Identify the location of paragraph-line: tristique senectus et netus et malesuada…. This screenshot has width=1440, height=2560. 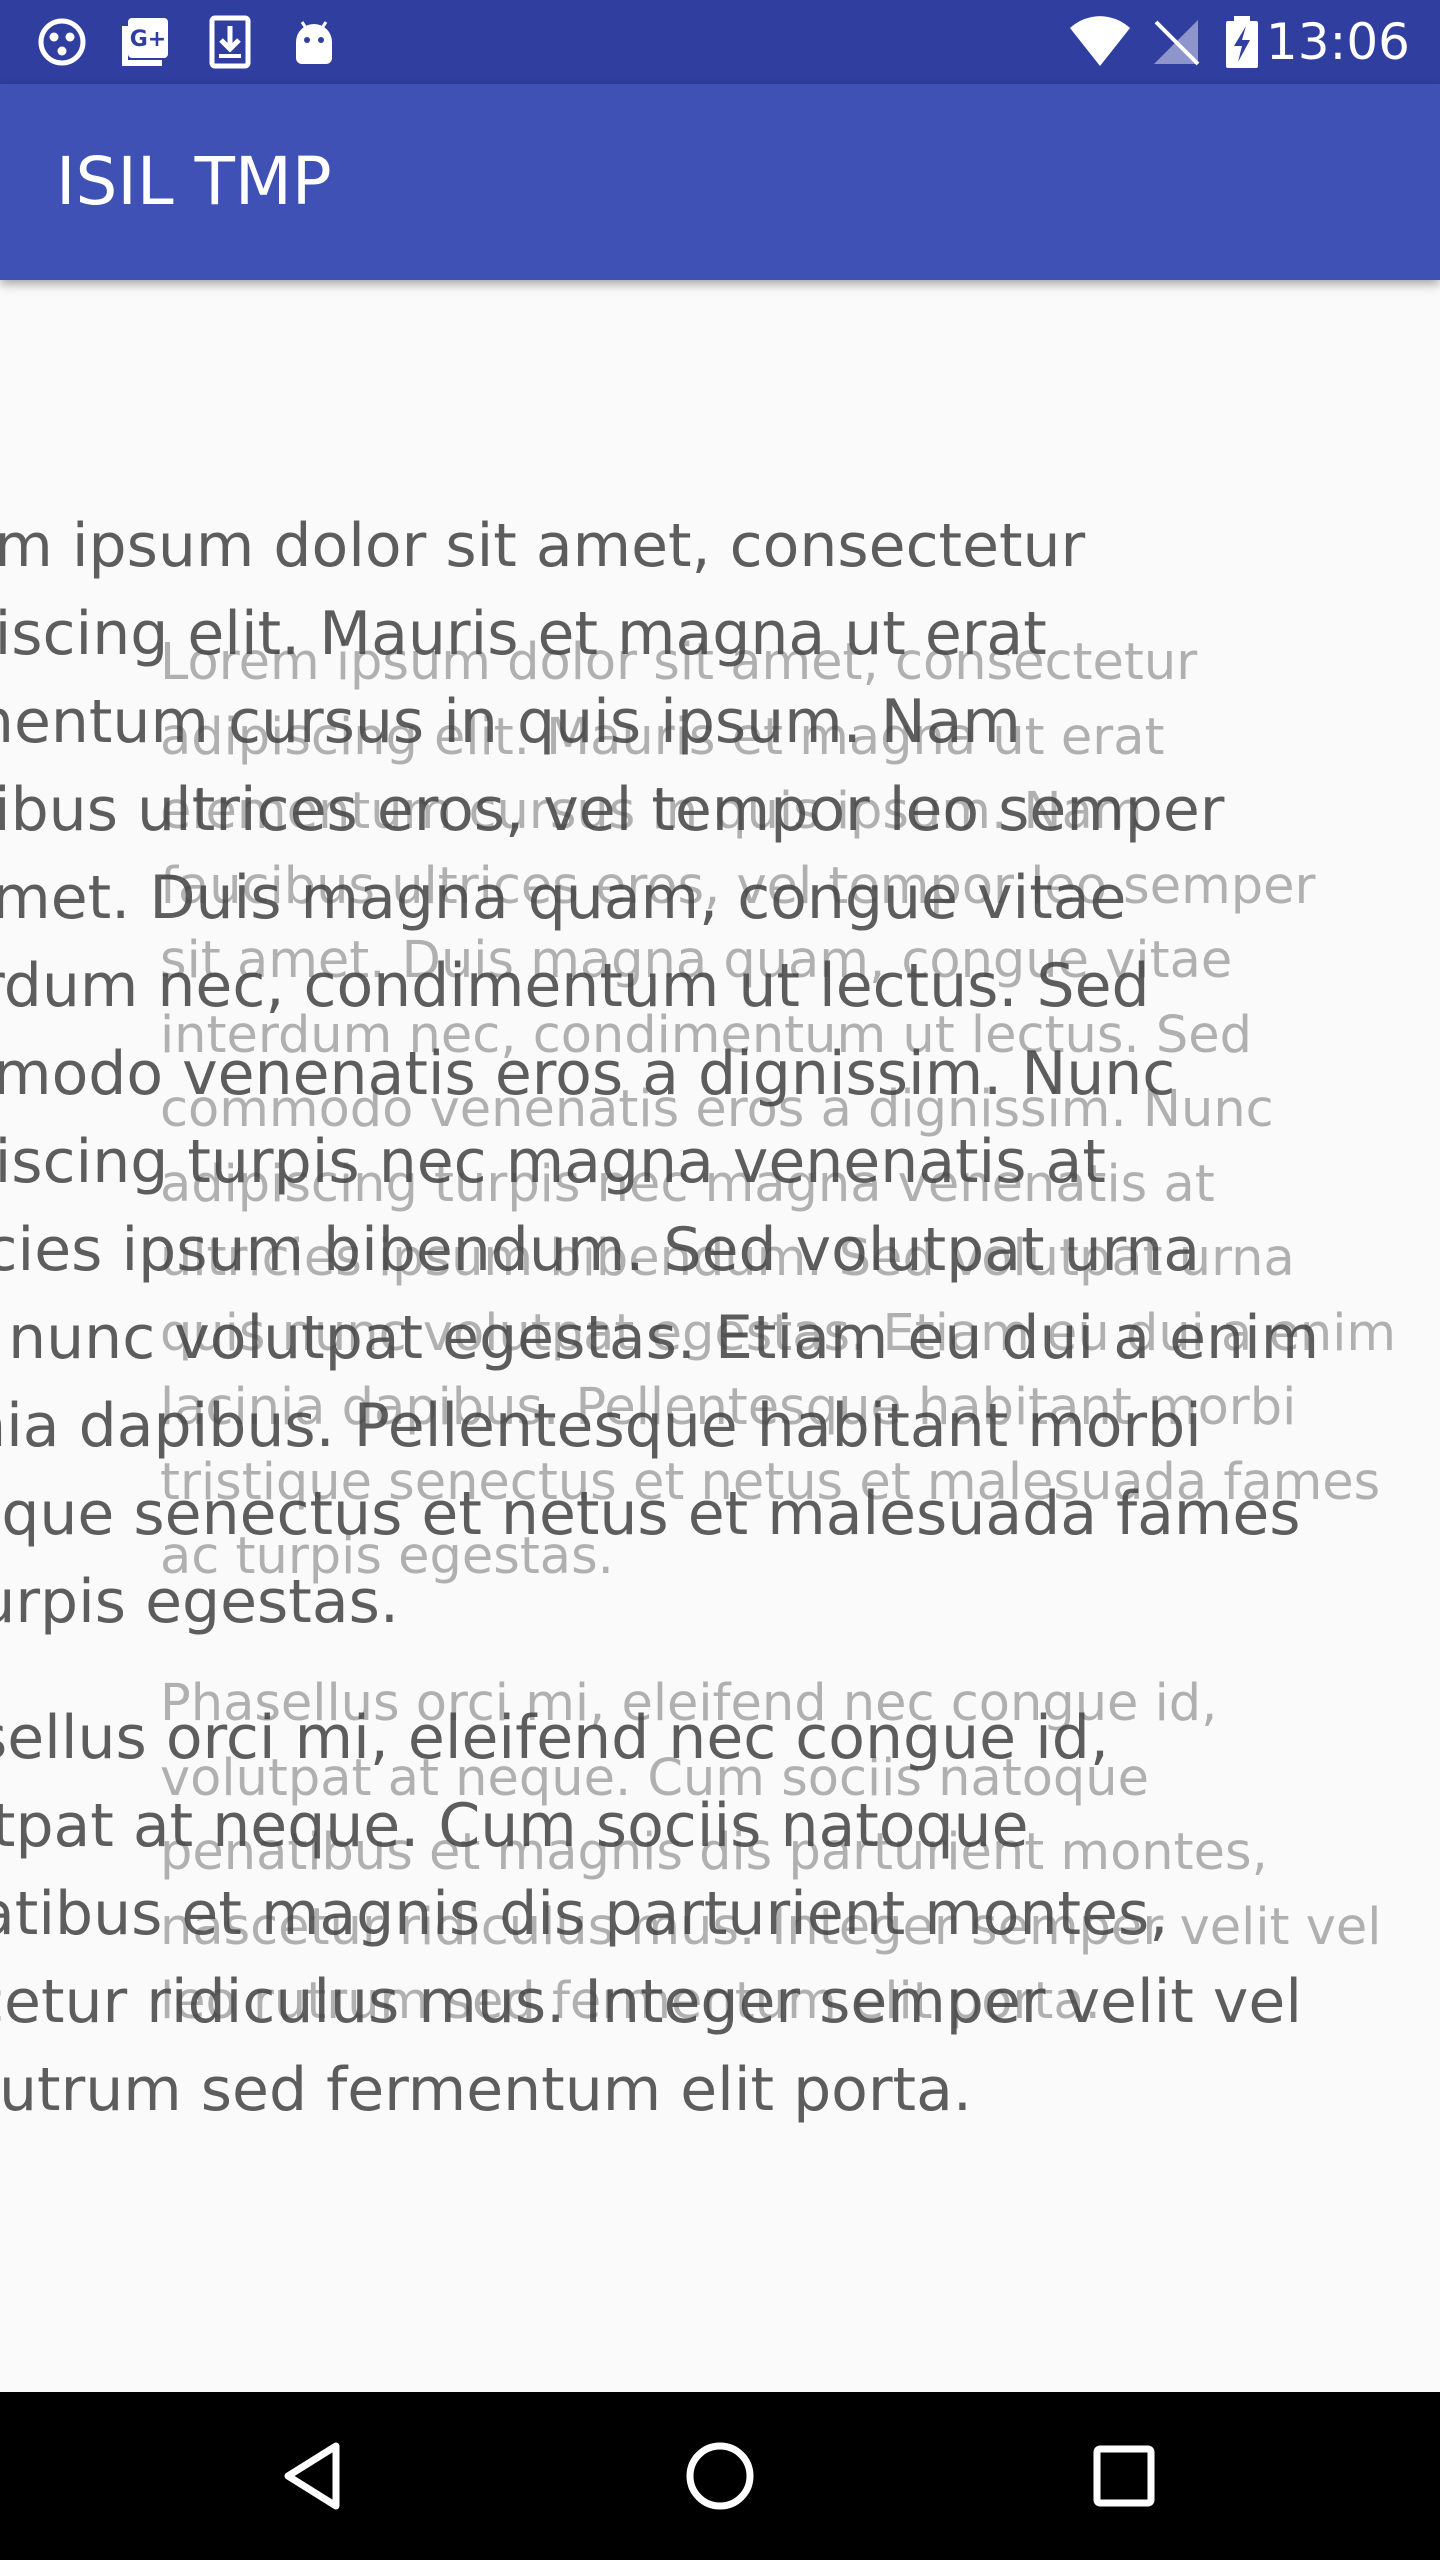
(650, 1514).